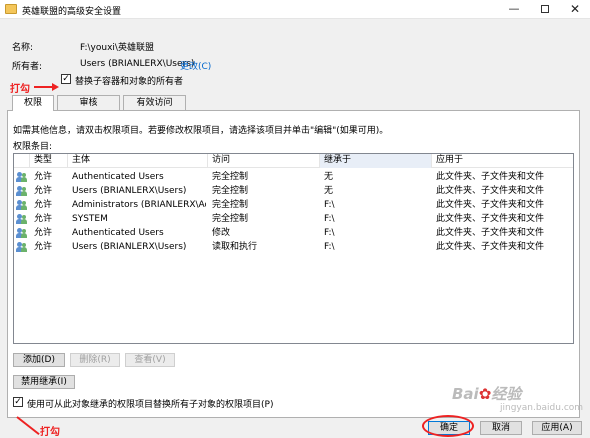 This screenshot has height=438, width=590. Describe the element at coordinates (66, 79) in the screenshot. I see `replace-owner-checkbox: ✓` at that location.